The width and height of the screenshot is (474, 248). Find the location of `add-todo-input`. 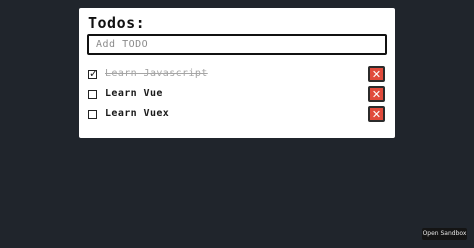

add-todo-input is located at coordinates (237, 44).